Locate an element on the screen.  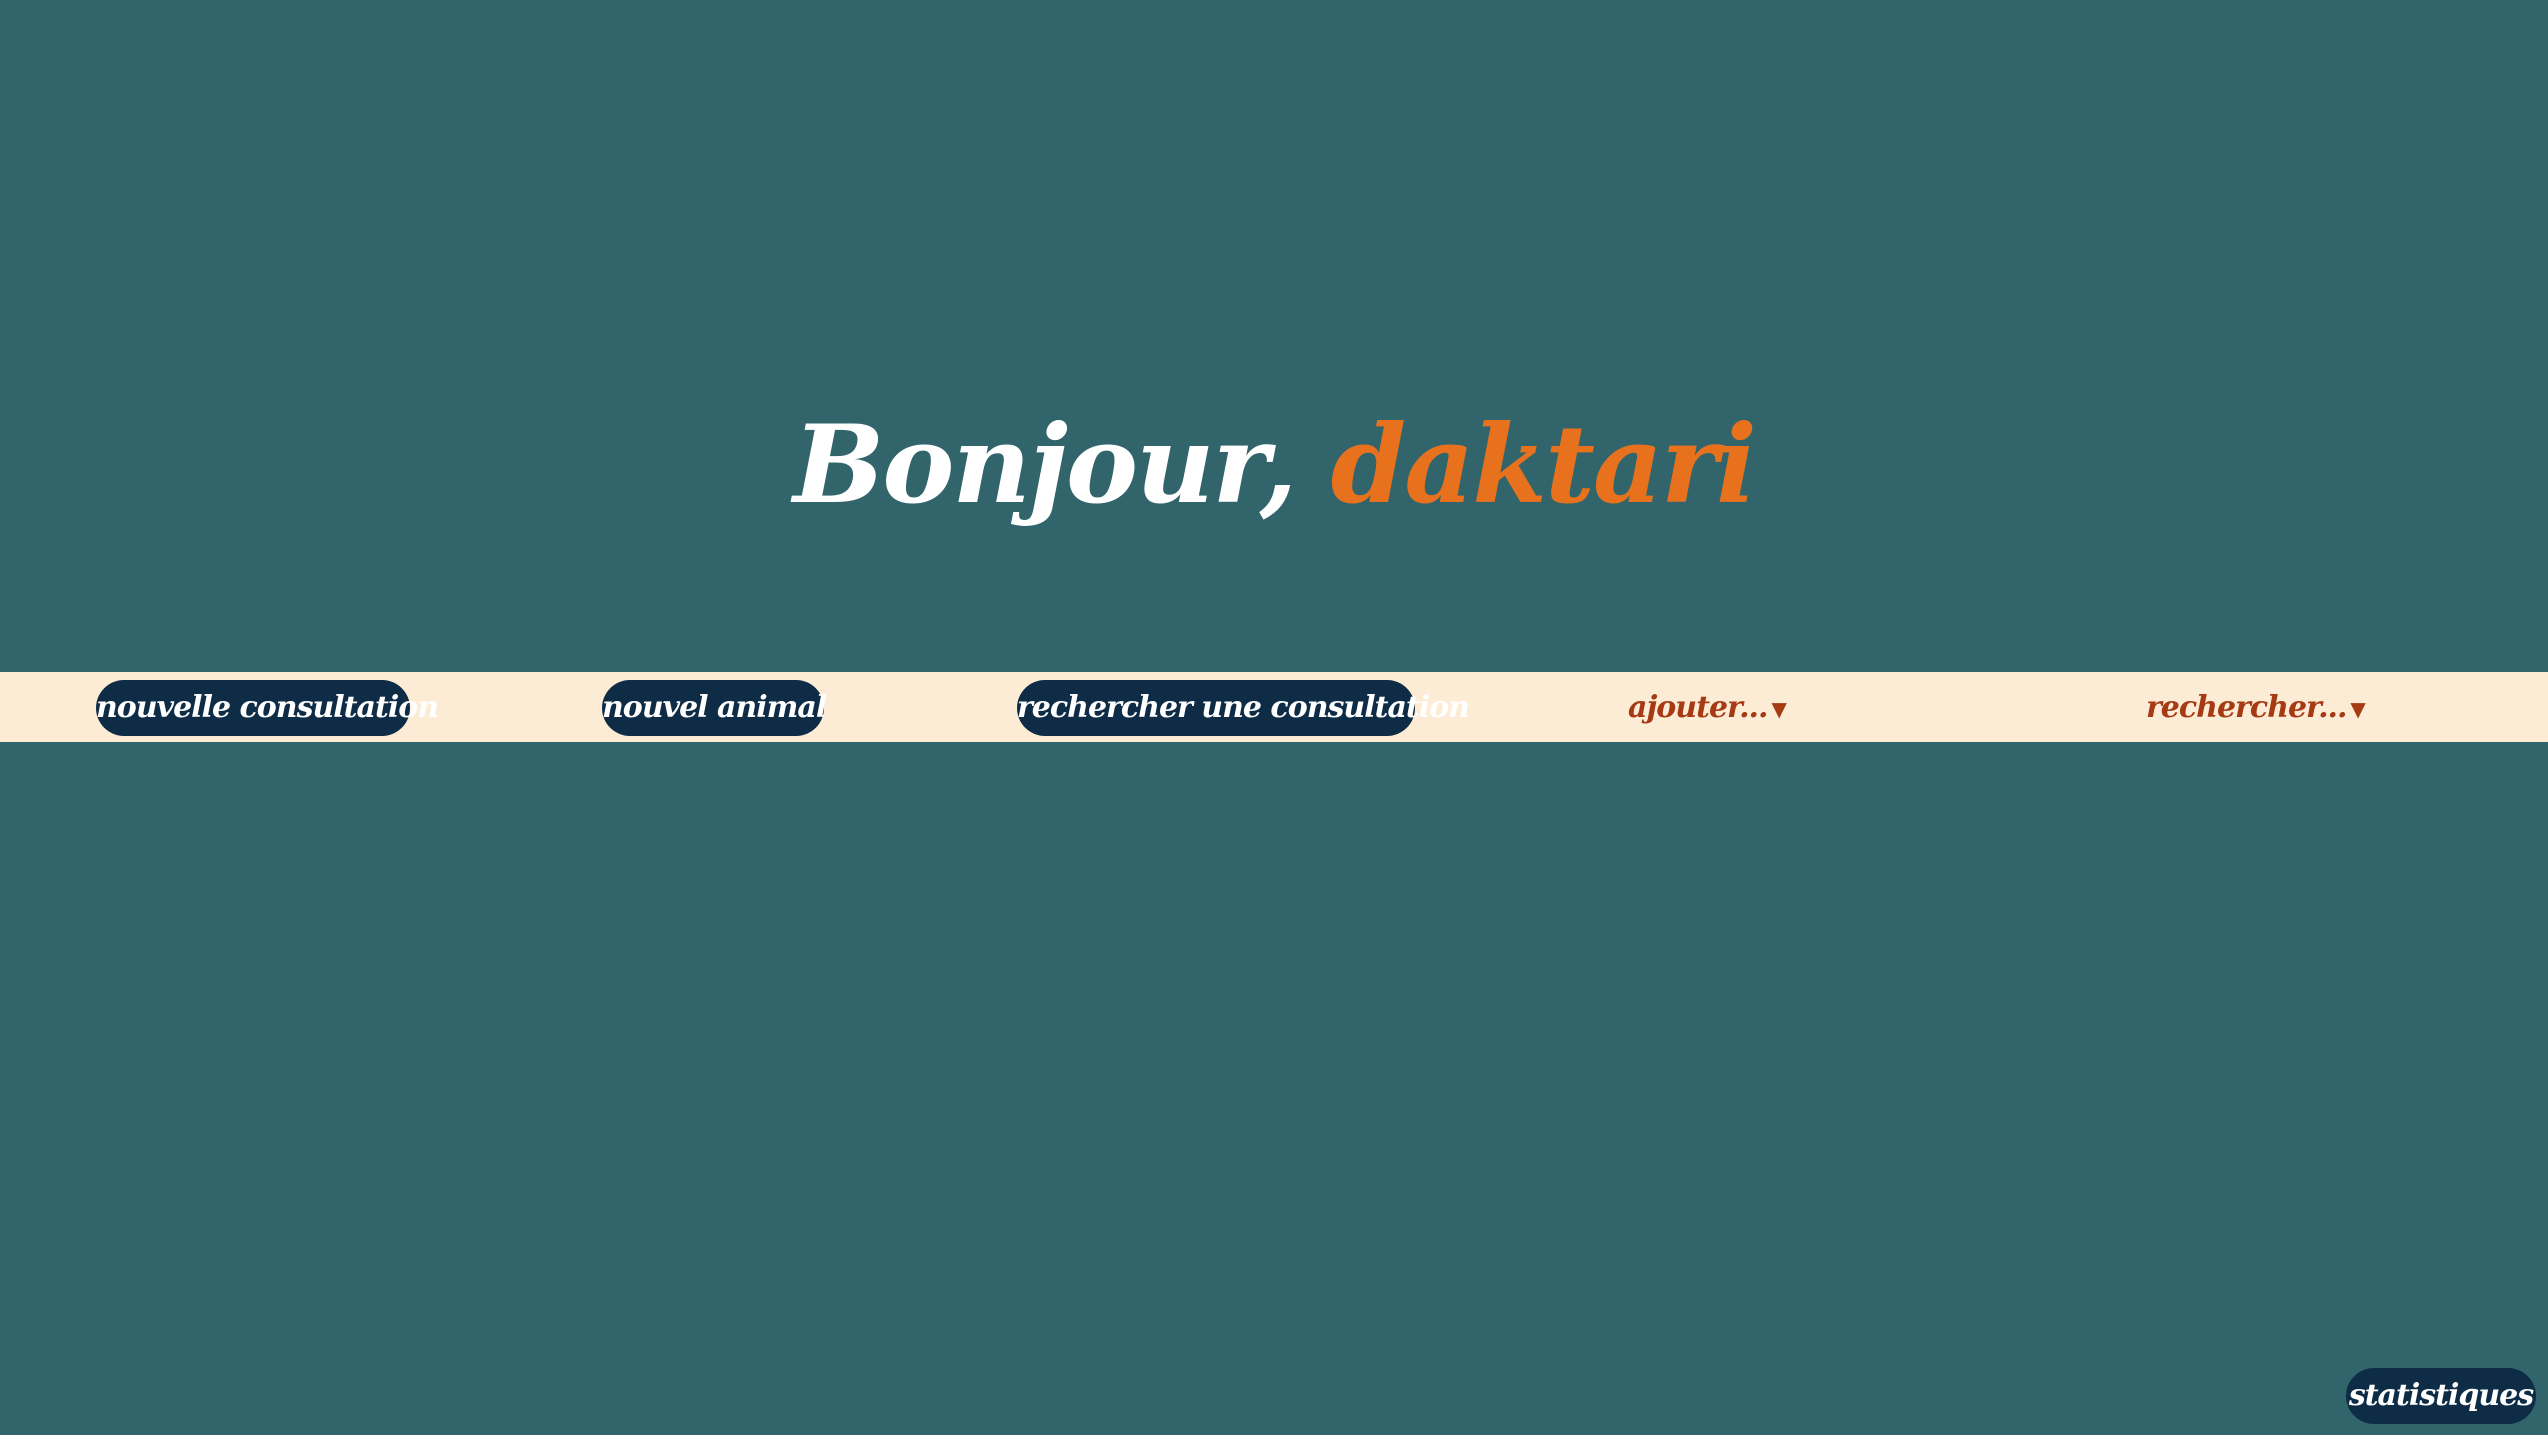
search-dropdown: rechercher... ▼ is located at coordinates (2256, 708).